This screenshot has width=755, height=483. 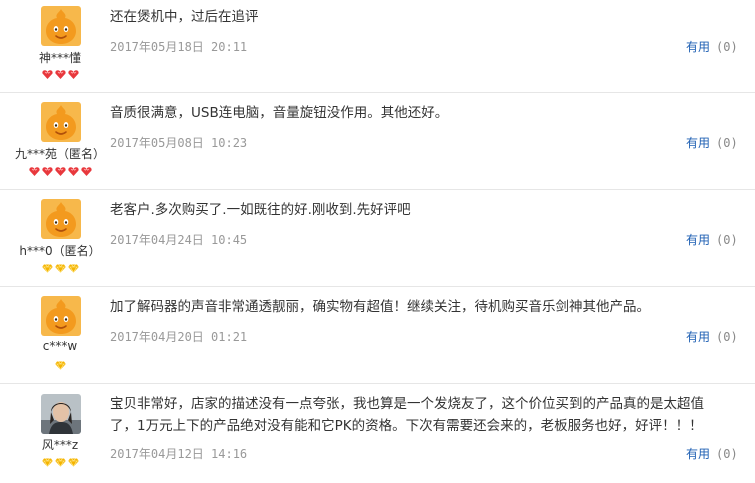 I want to click on reviewer-name: c***w, so click(x=60, y=346).